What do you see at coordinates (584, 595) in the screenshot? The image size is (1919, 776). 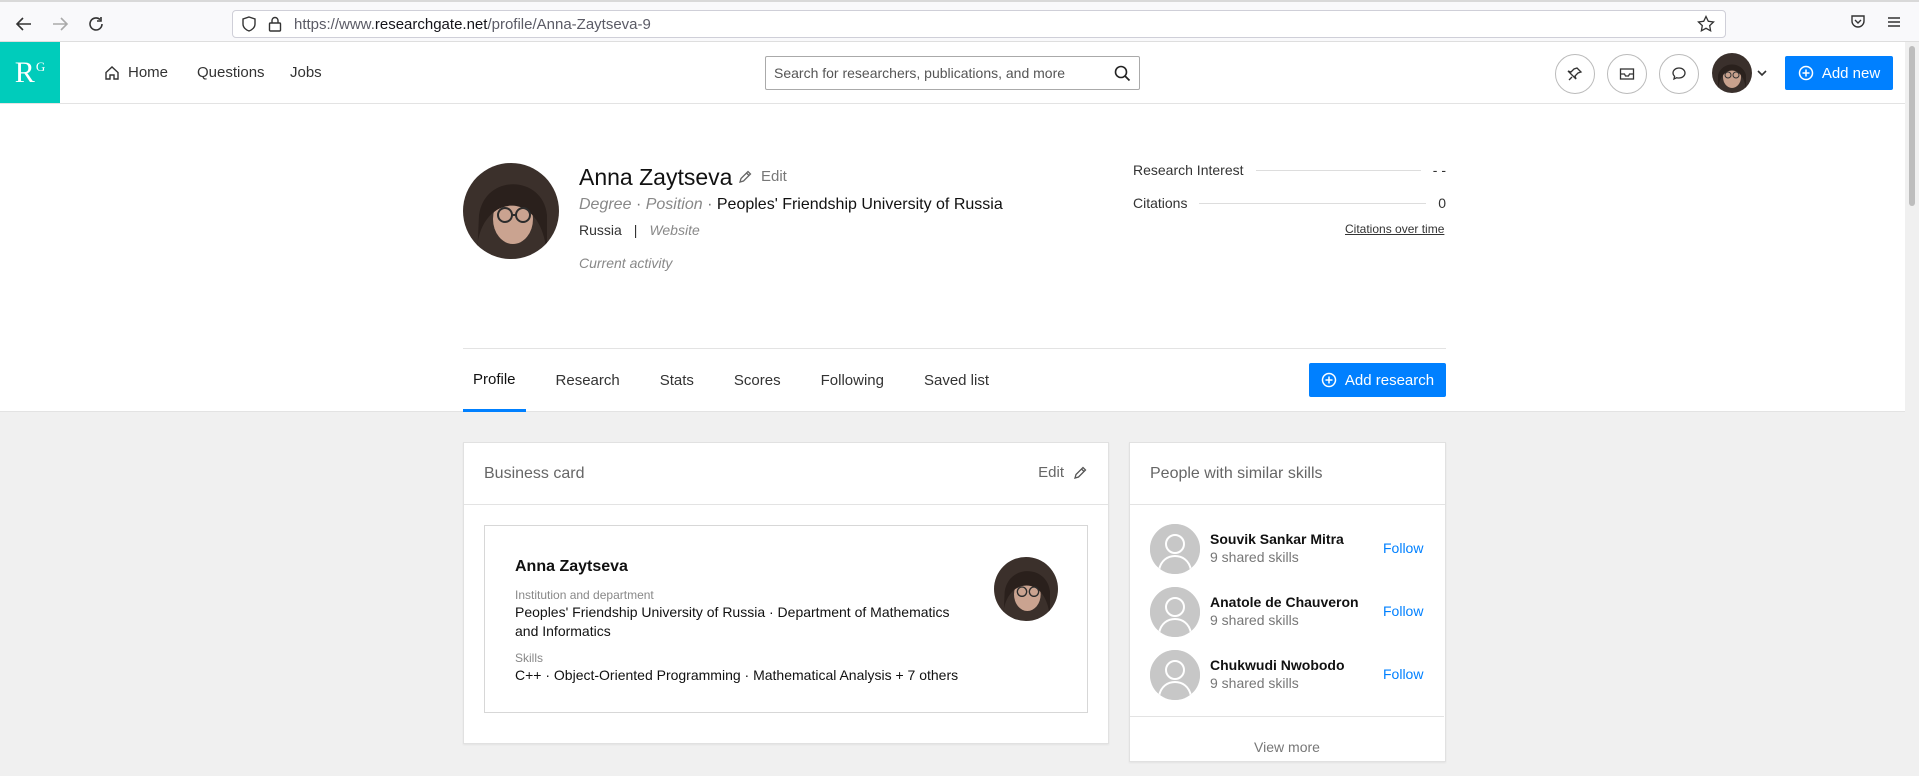 I see `institution-label: Institution and department` at bounding box center [584, 595].